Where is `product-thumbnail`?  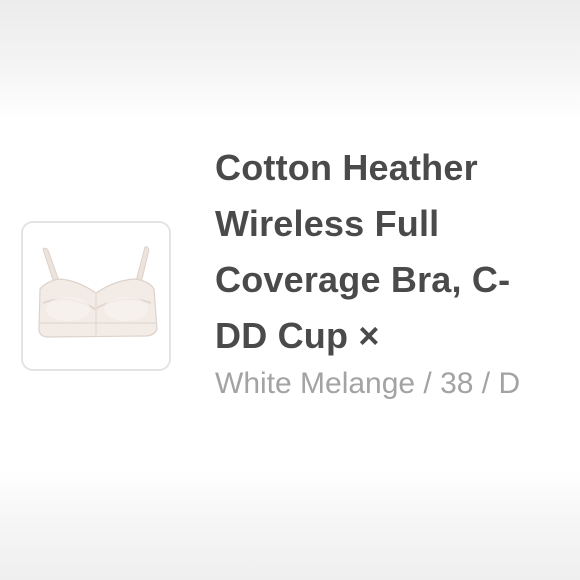
product-thumbnail is located at coordinates (96, 296).